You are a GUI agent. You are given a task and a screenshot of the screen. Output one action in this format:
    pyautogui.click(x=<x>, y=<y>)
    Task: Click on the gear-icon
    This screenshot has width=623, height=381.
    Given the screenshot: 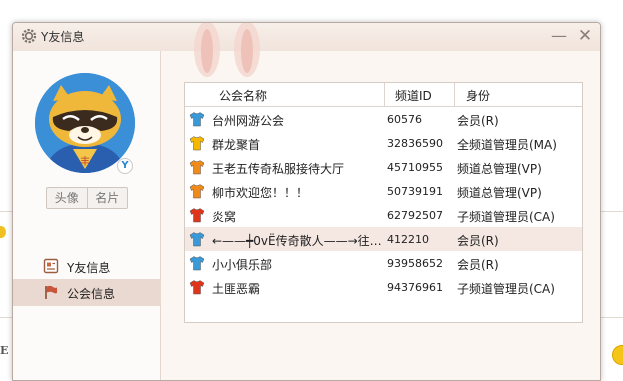 What is the action you would take?
    pyautogui.click(x=29, y=36)
    